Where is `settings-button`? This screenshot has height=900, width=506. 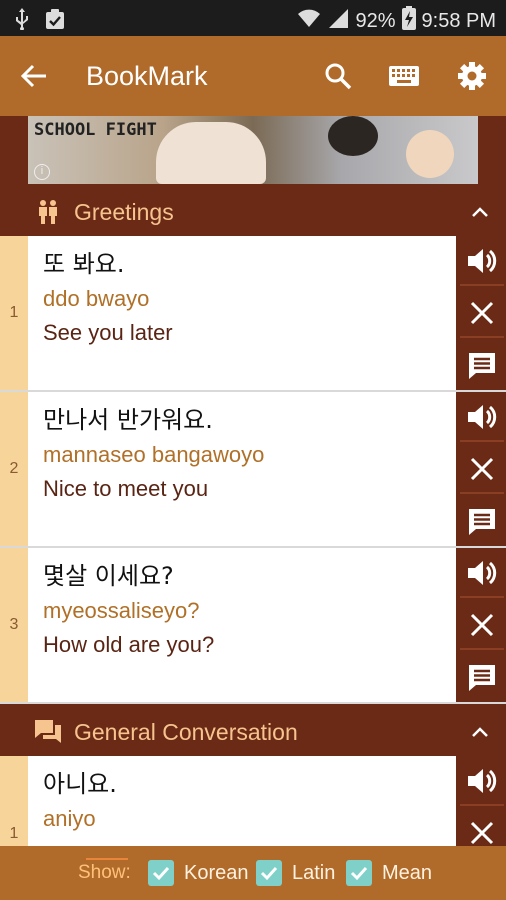 settings-button is located at coordinates (472, 76).